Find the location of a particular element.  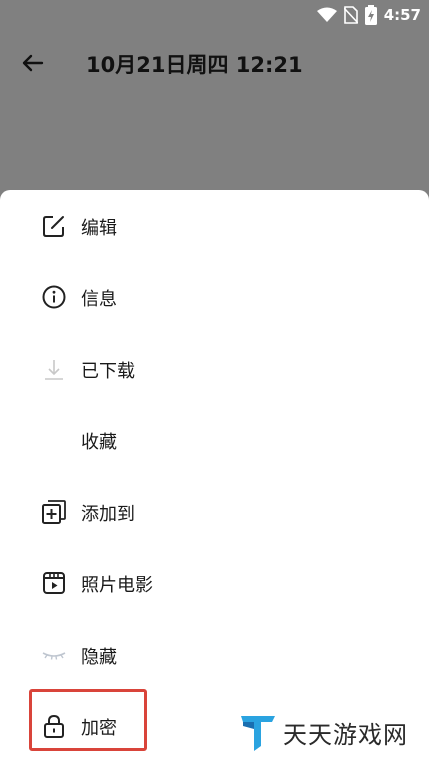

no-sim-icon is located at coordinates (350, 15).